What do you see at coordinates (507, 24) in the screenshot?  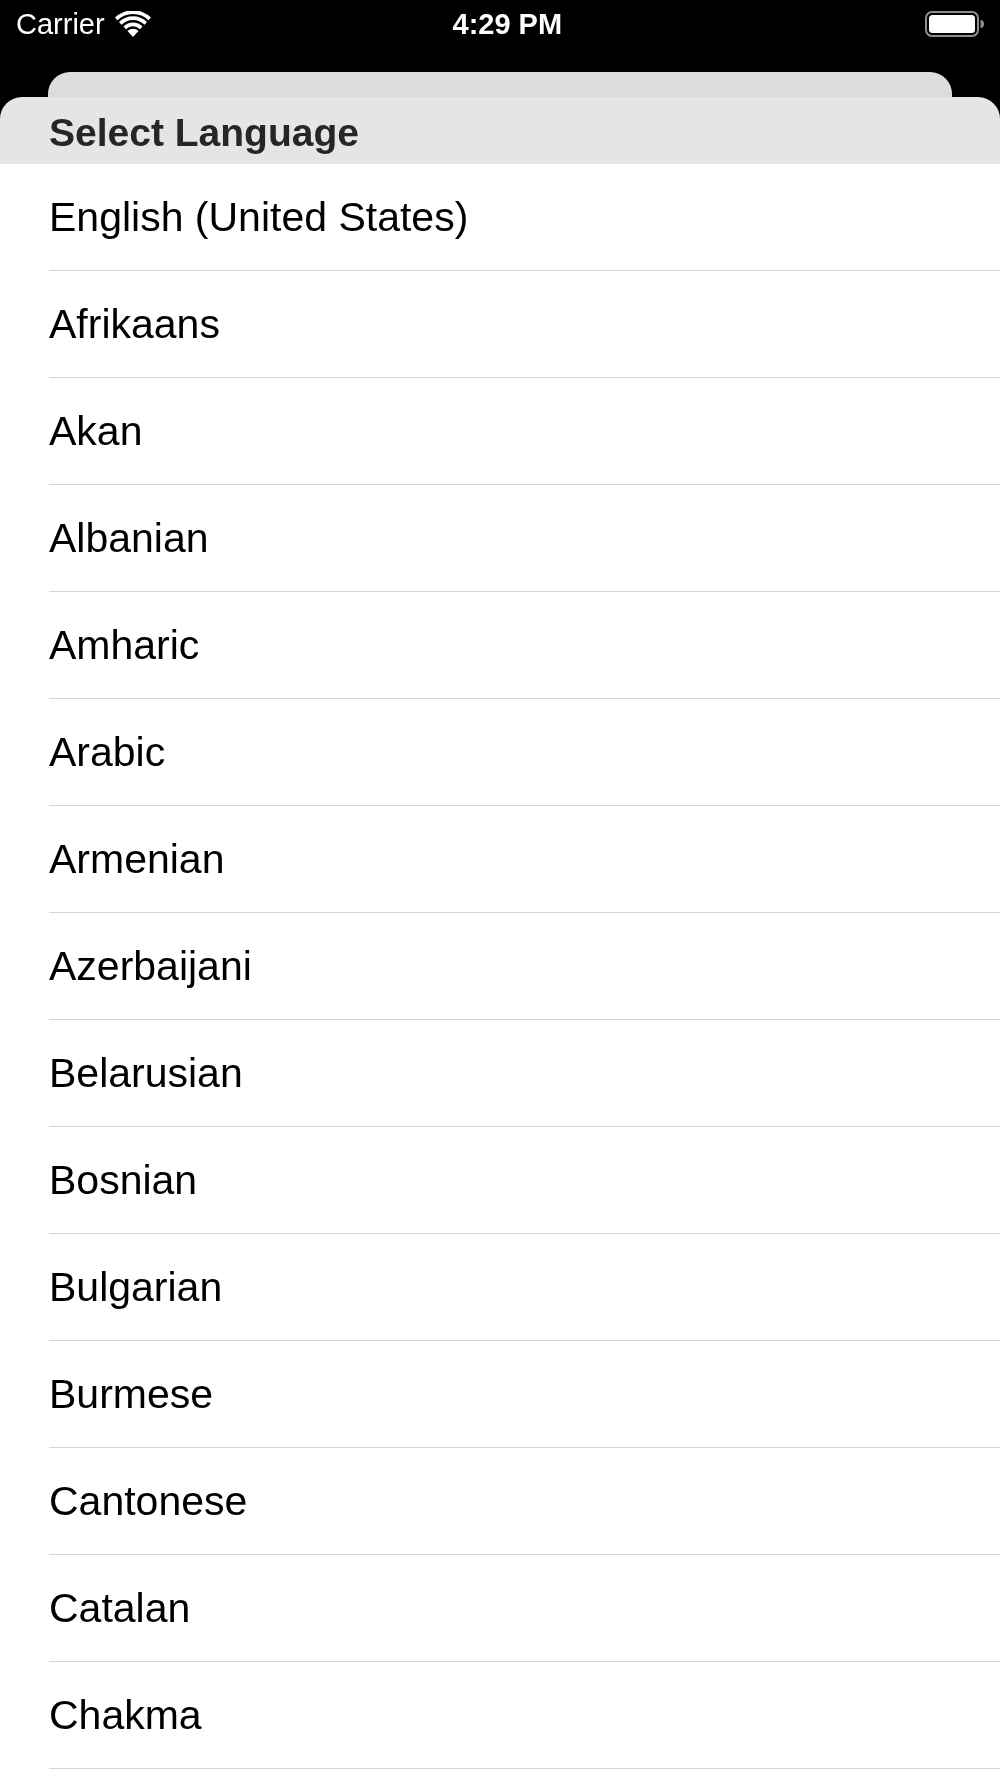 I see `time-label: 4:29 PM` at bounding box center [507, 24].